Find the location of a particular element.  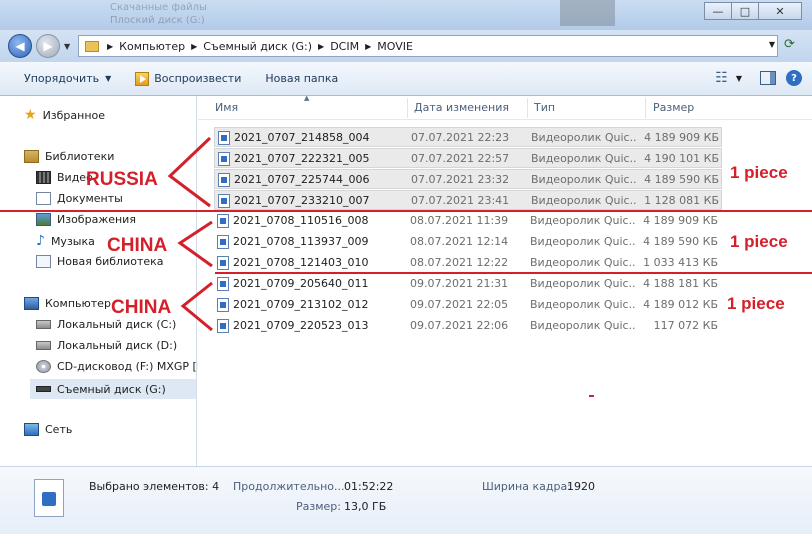

new-folder-label: Новая папка is located at coordinates (302, 78).